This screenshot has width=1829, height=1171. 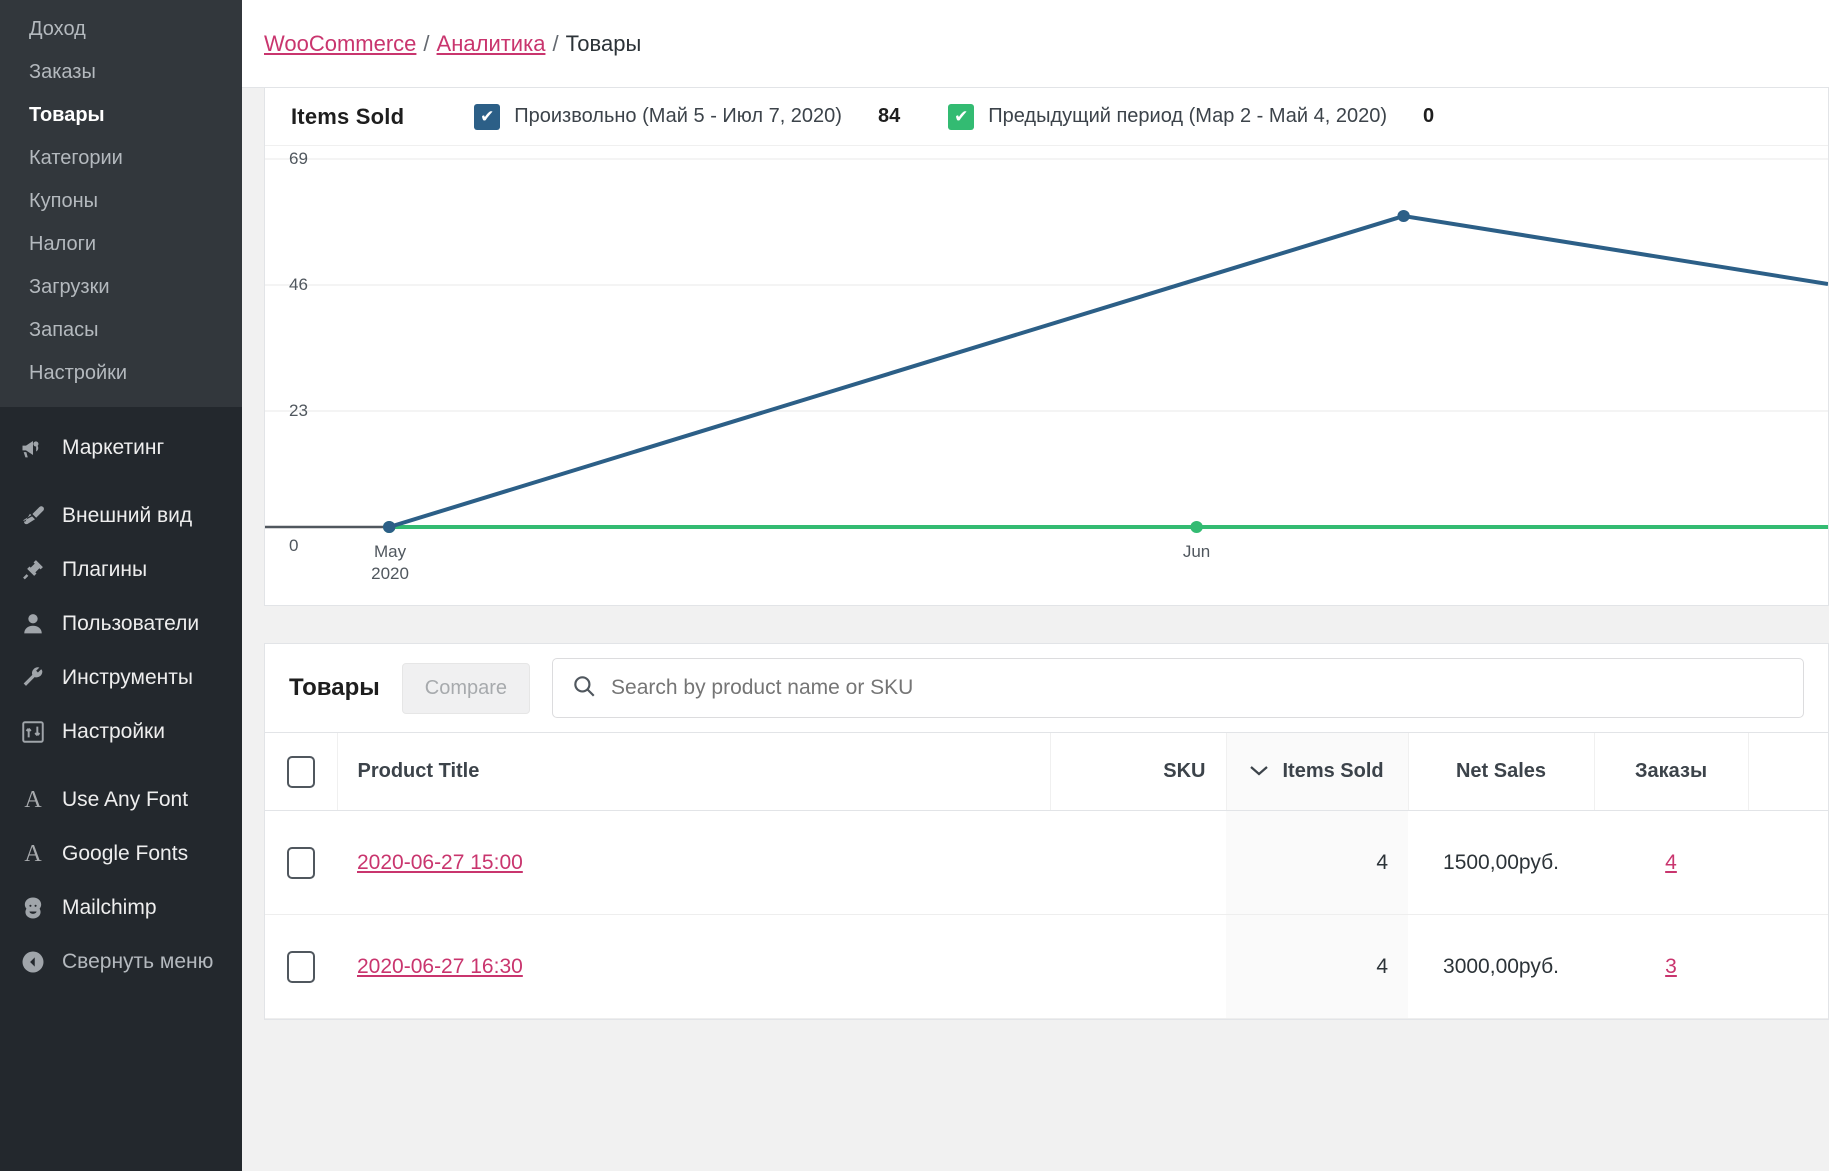 I want to click on sidebar-item-tools: Инструменты, so click(x=121, y=678).